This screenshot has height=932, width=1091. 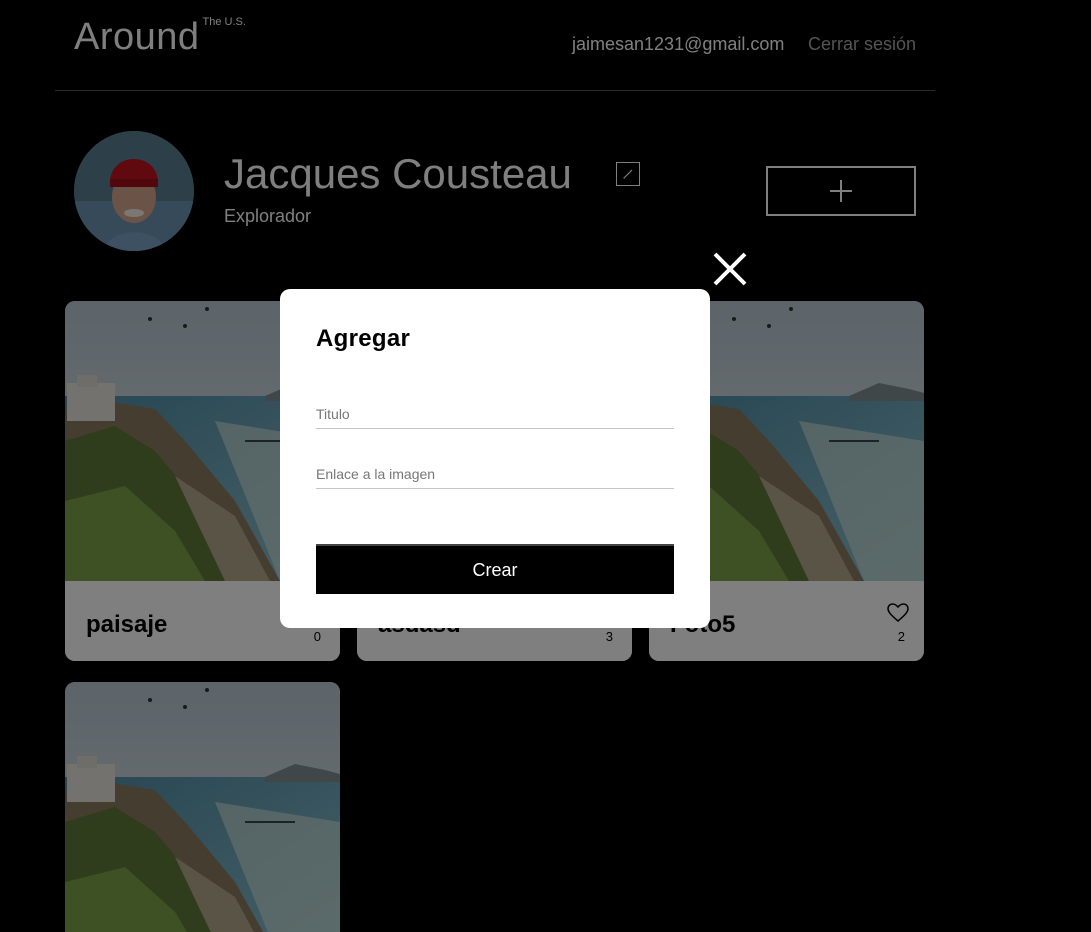 What do you see at coordinates (495, 414) in the screenshot?
I see `title-input` at bounding box center [495, 414].